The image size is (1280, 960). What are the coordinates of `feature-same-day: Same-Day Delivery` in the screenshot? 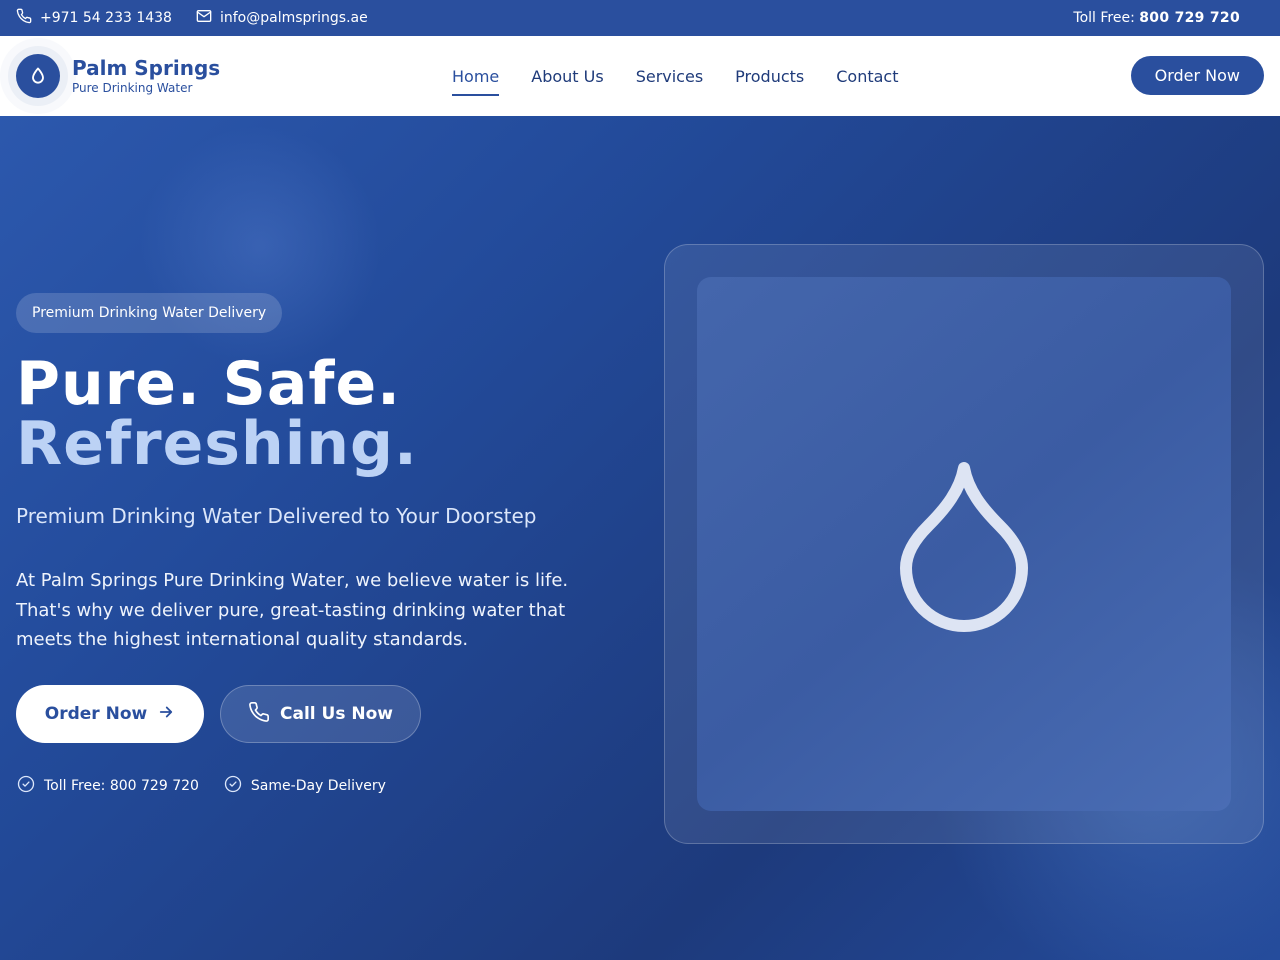 It's located at (304, 786).